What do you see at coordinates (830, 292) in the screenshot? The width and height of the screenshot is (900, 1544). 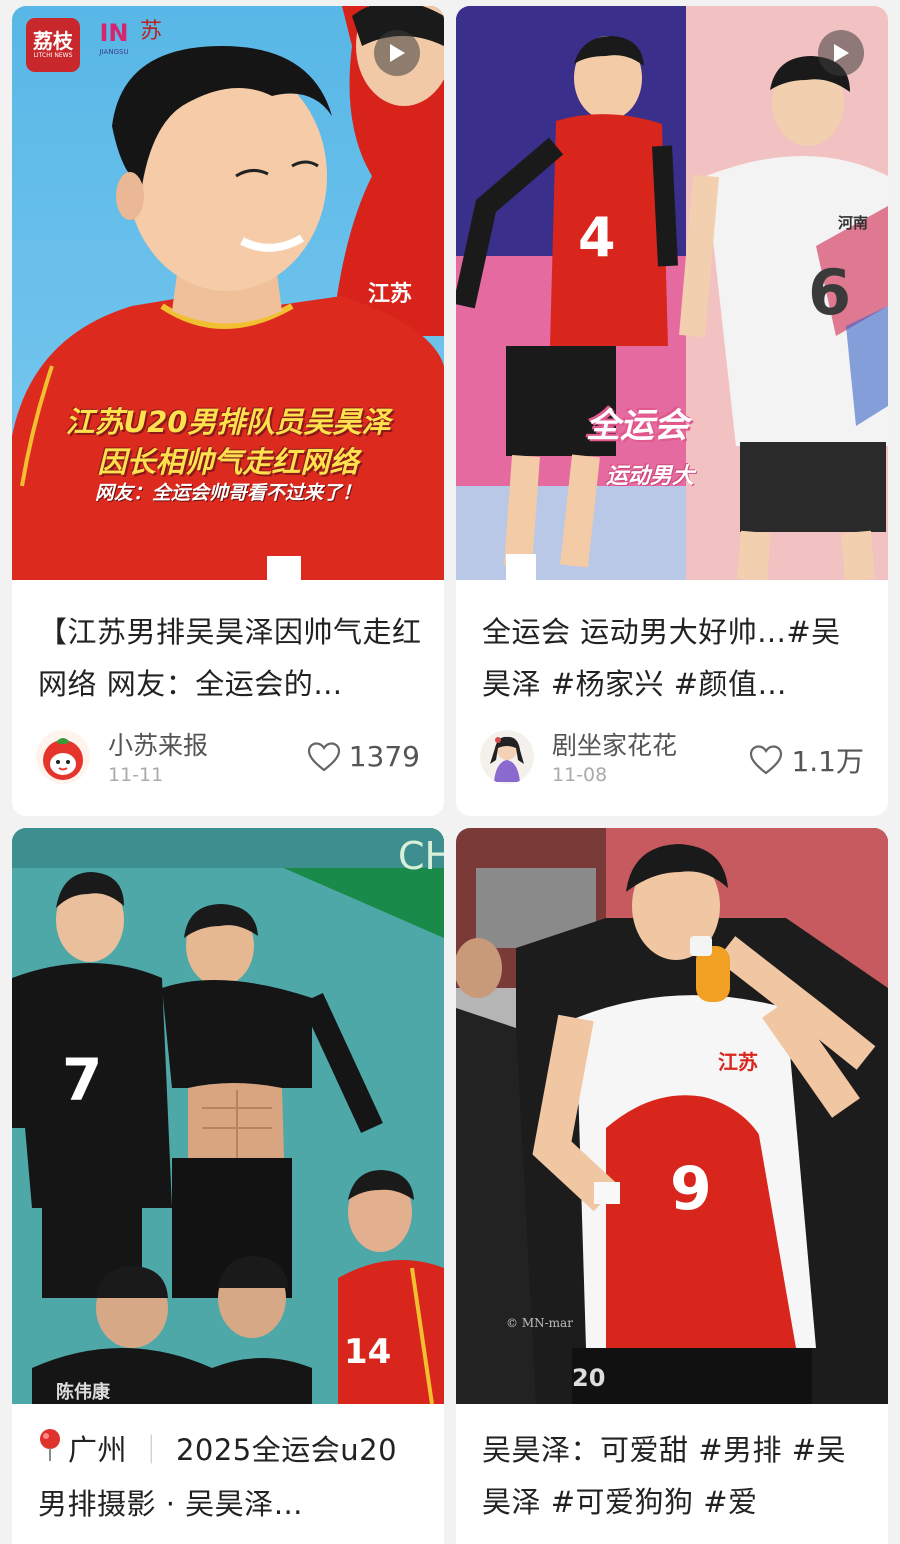 I see `jersey-number-right: 6` at bounding box center [830, 292].